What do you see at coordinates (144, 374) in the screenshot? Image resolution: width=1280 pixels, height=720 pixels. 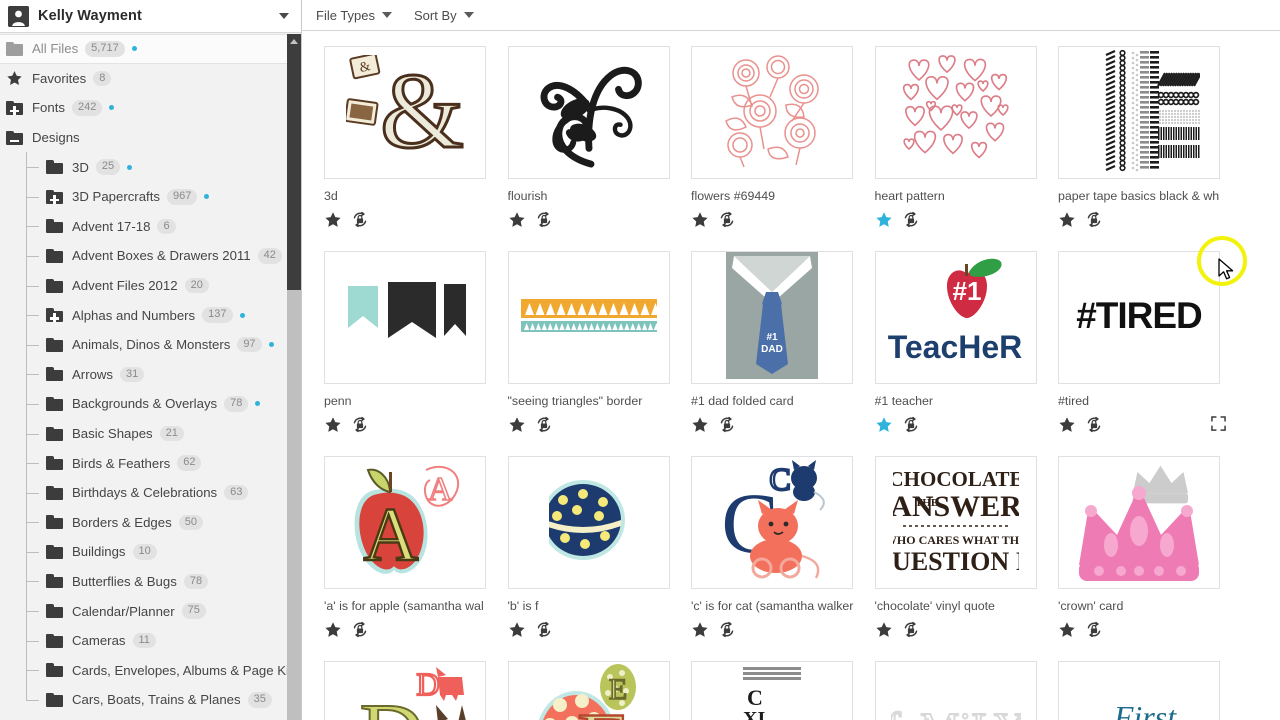 I see `sidebar-item-arrows: Arrows 31` at bounding box center [144, 374].